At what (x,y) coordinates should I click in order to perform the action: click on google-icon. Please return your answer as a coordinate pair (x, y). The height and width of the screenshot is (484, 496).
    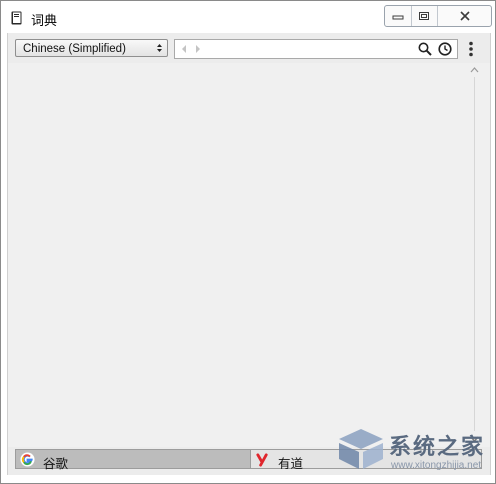
    Looking at the image, I should click on (27, 459).